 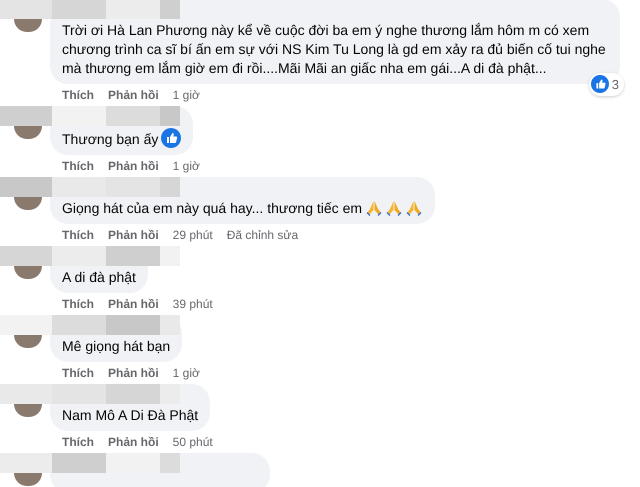 I want to click on comment-text: Nam Mô A Di Đà Phật, so click(x=130, y=415).